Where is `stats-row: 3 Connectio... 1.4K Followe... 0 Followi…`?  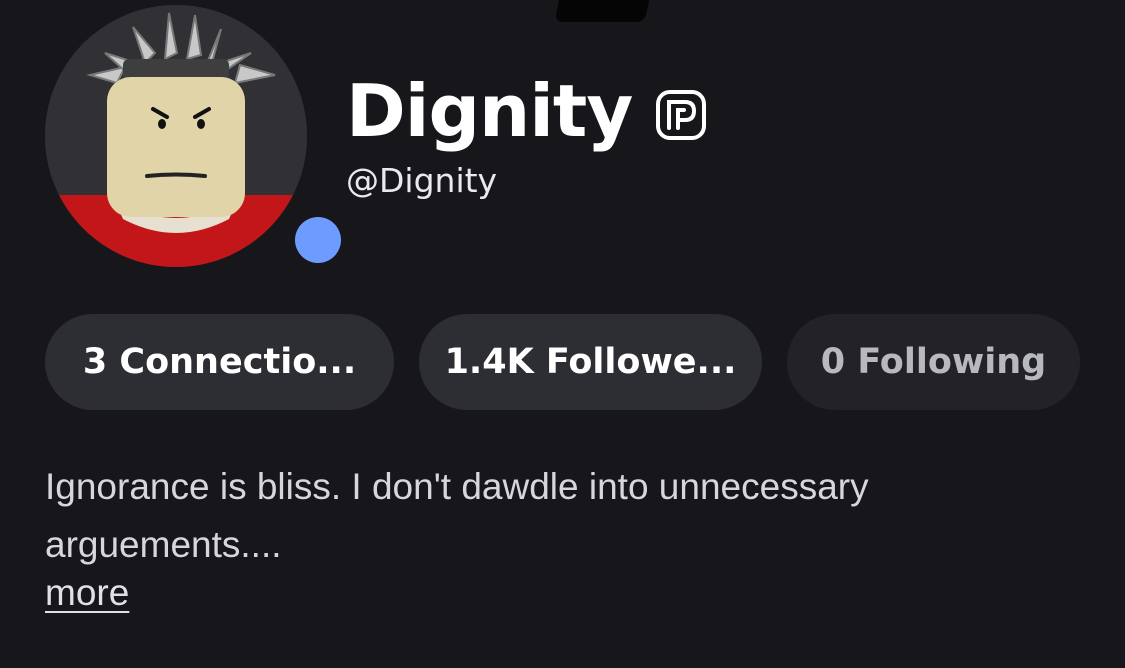
stats-row: 3 Connectio... 1.4K Followe... 0 Followi… is located at coordinates (562, 362).